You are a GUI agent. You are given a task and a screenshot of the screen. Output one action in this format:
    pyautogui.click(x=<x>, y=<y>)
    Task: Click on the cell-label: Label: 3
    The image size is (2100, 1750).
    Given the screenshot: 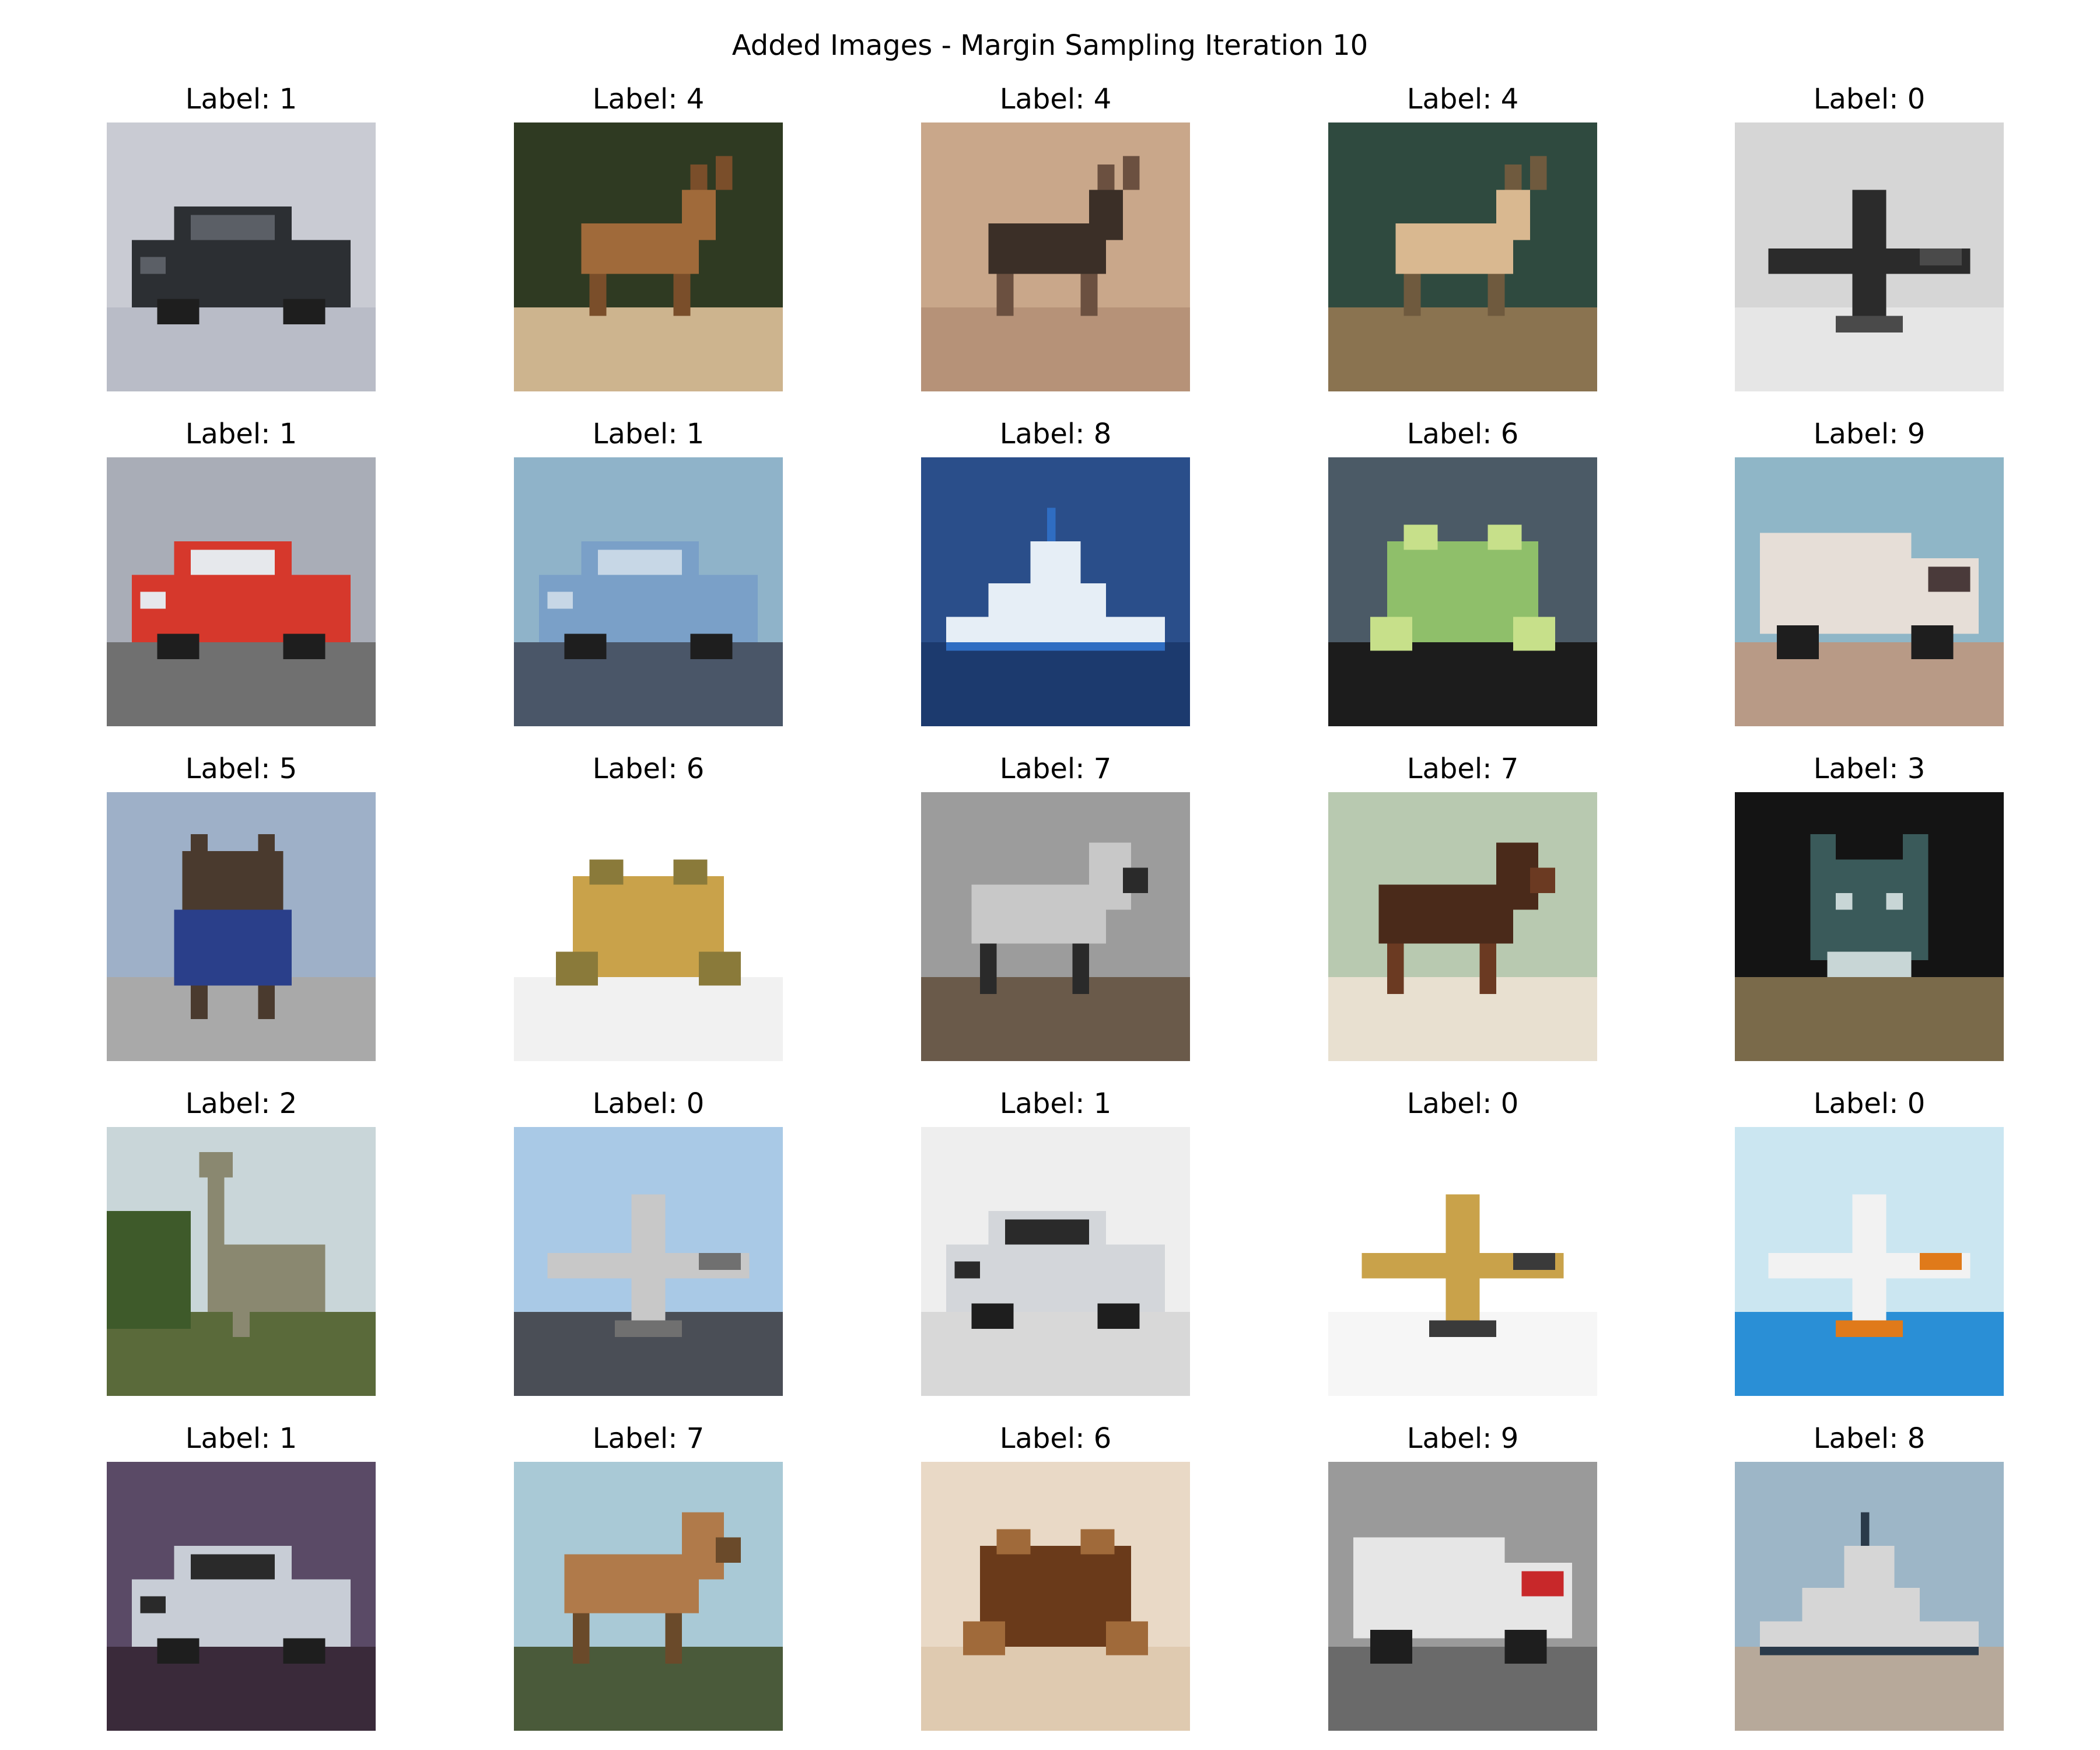 What is the action you would take?
    pyautogui.click(x=1869, y=768)
    